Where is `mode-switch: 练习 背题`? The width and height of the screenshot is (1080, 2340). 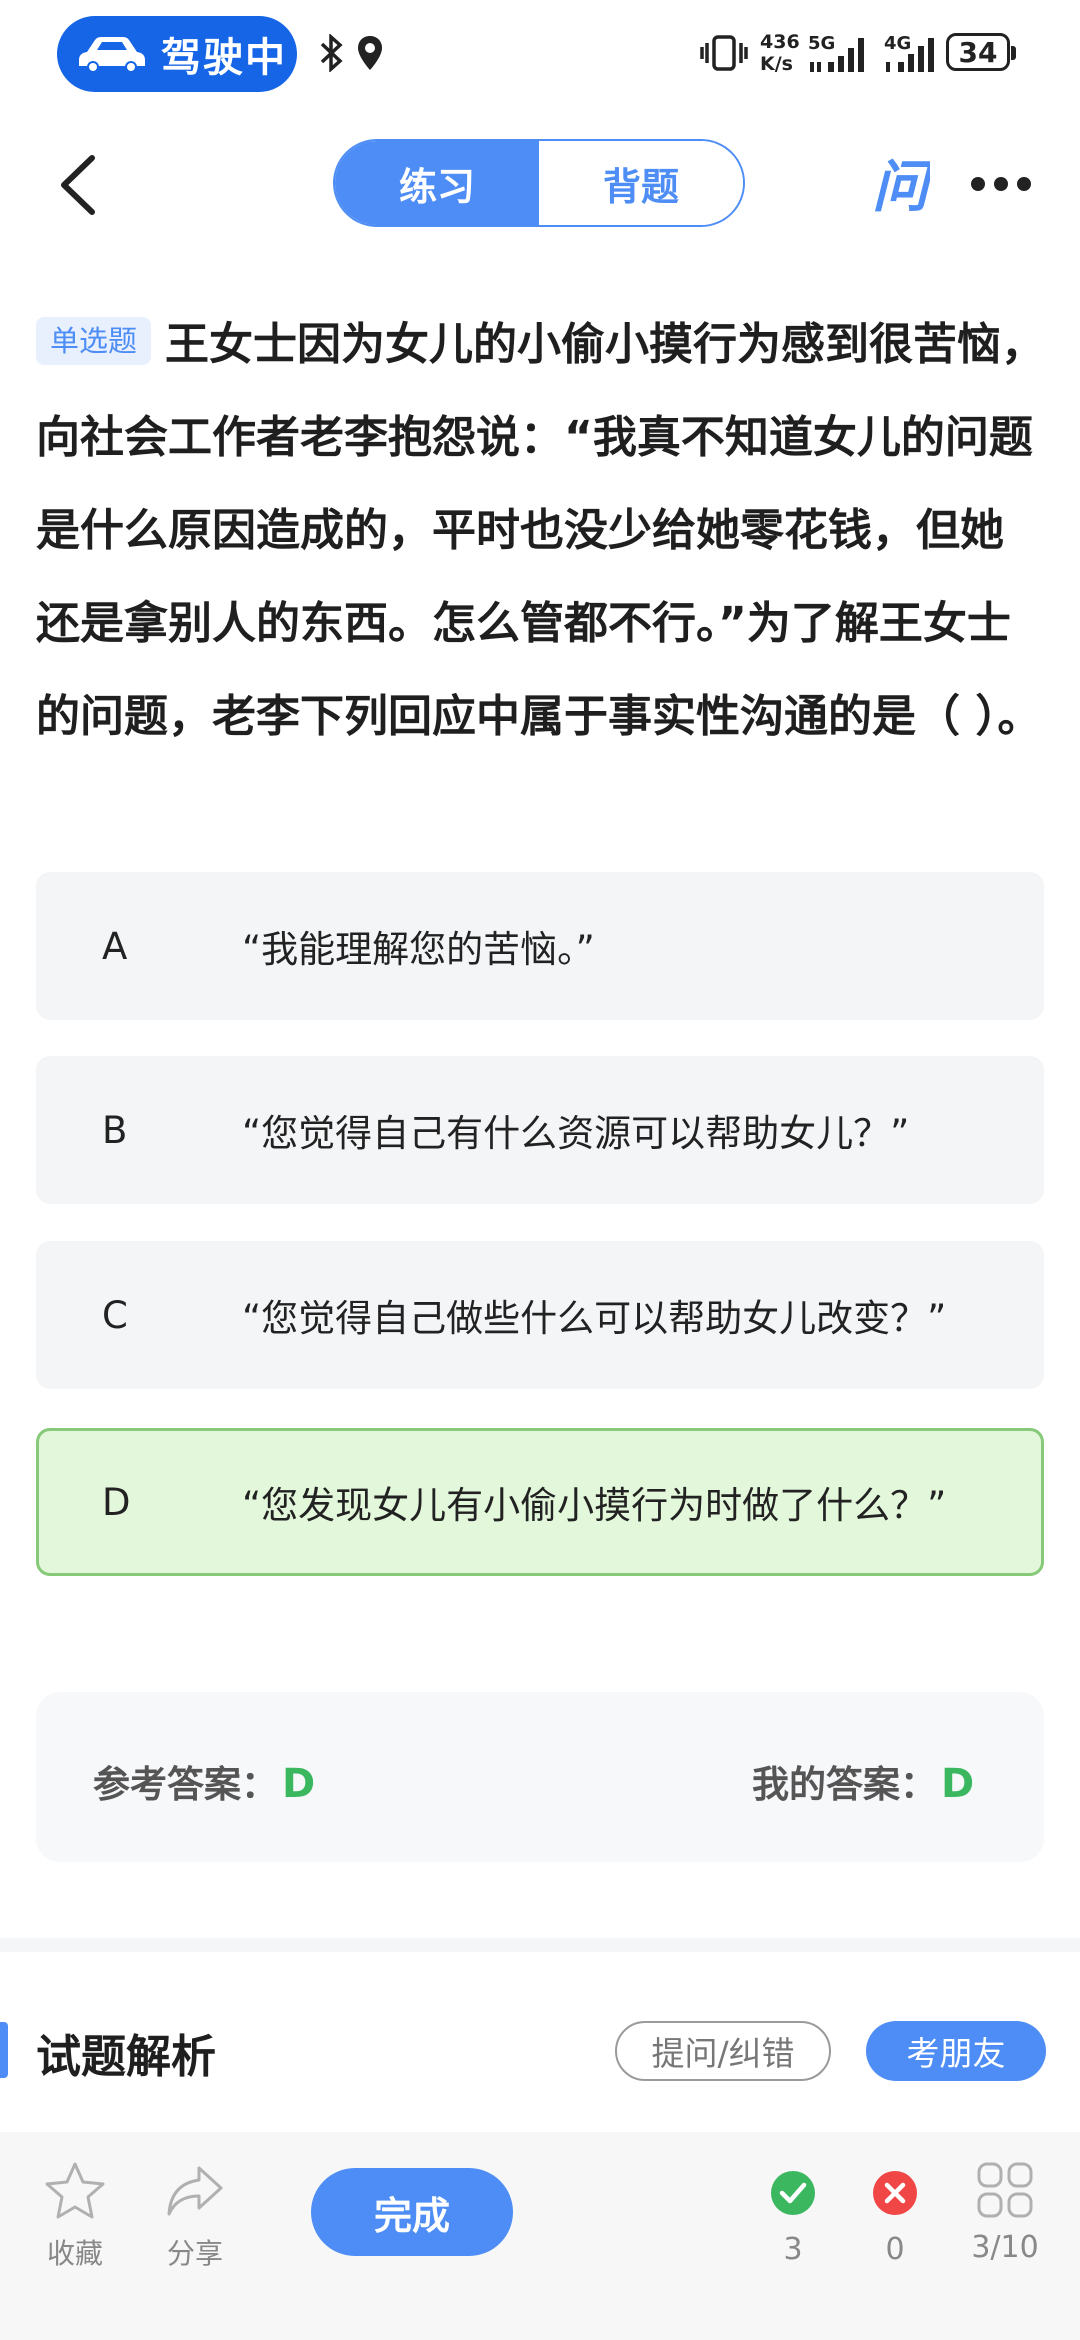 mode-switch: 练习 背题 is located at coordinates (539, 183).